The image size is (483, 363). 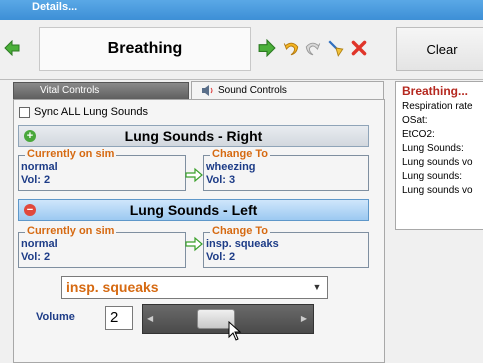 What do you see at coordinates (119, 318) in the screenshot?
I see `volume-input: 2` at bounding box center [119, 318].